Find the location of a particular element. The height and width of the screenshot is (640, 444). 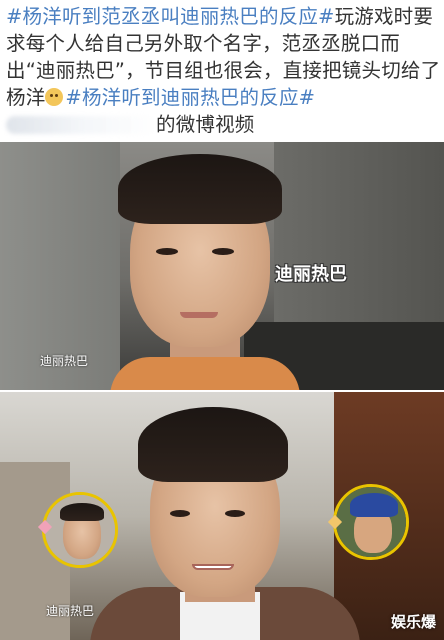

subtitle-caption: 迪丽热巴 is located at coordinates (311, 274).